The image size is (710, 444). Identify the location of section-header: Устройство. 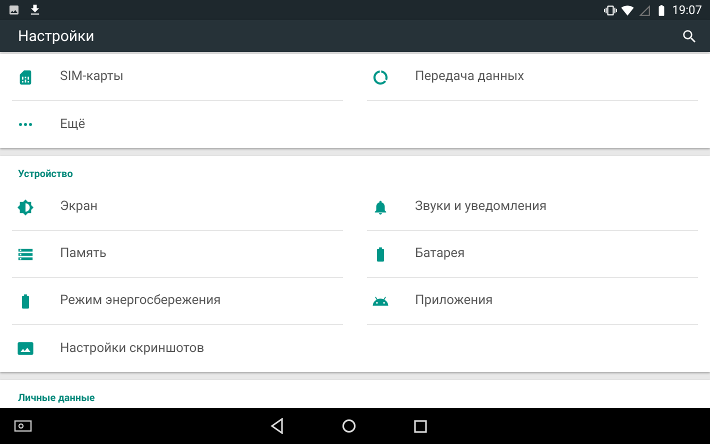
(45, 175).